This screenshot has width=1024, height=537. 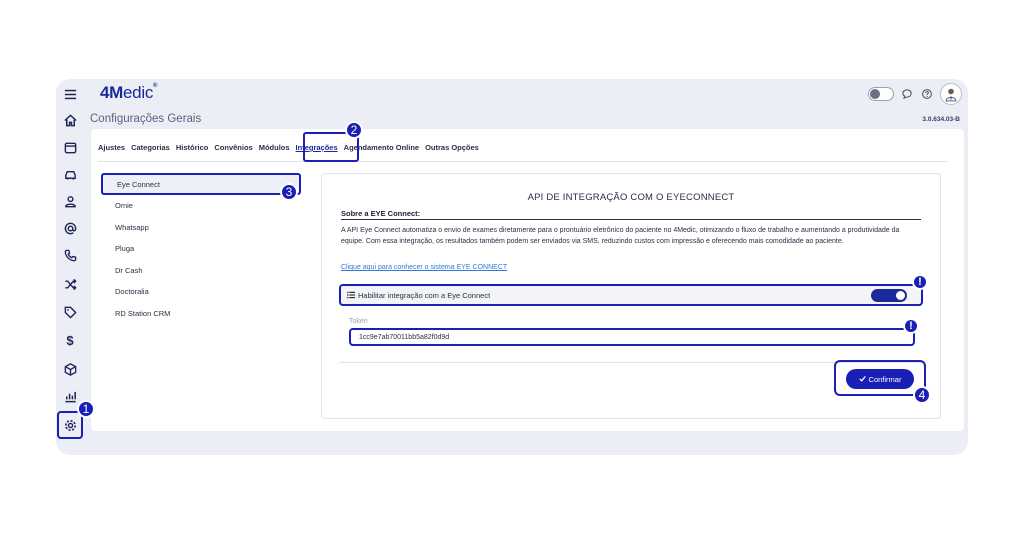 What do you see at coordinates (289, 192) in the screenshot?
I see `step-badge-3: 3` at bounding box center [289, 192].